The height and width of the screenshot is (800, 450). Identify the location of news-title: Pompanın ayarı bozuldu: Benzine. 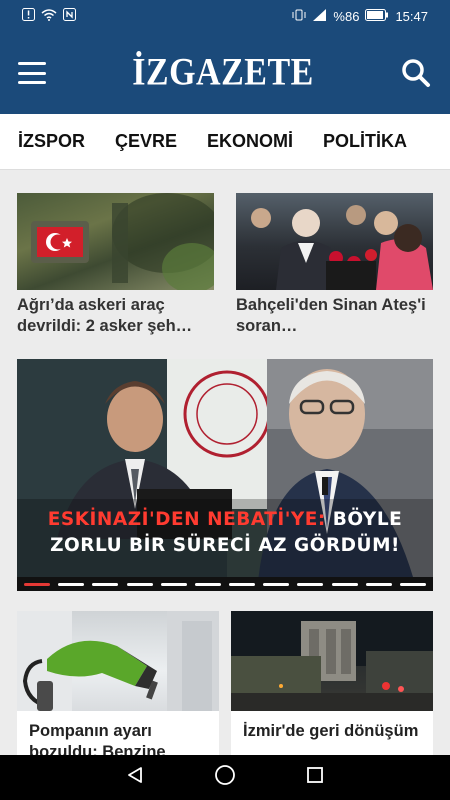
(97, 738).